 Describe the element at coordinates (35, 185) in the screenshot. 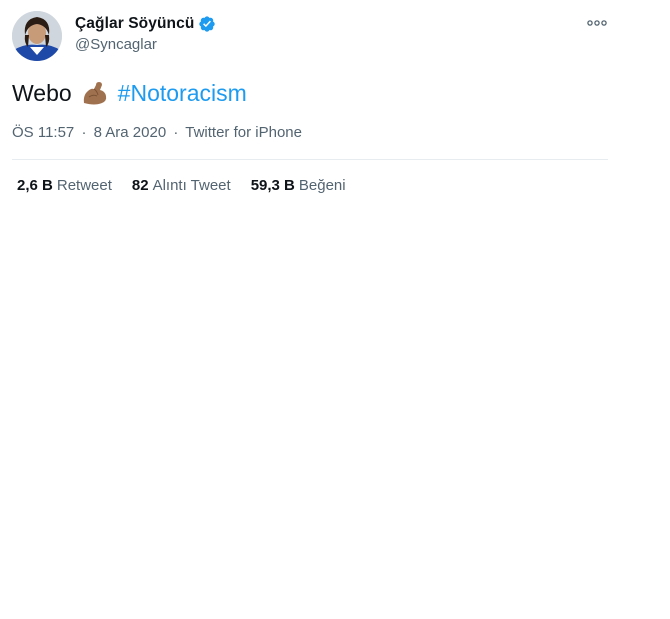

I see `retweets-count: 2,6 B` at that location.